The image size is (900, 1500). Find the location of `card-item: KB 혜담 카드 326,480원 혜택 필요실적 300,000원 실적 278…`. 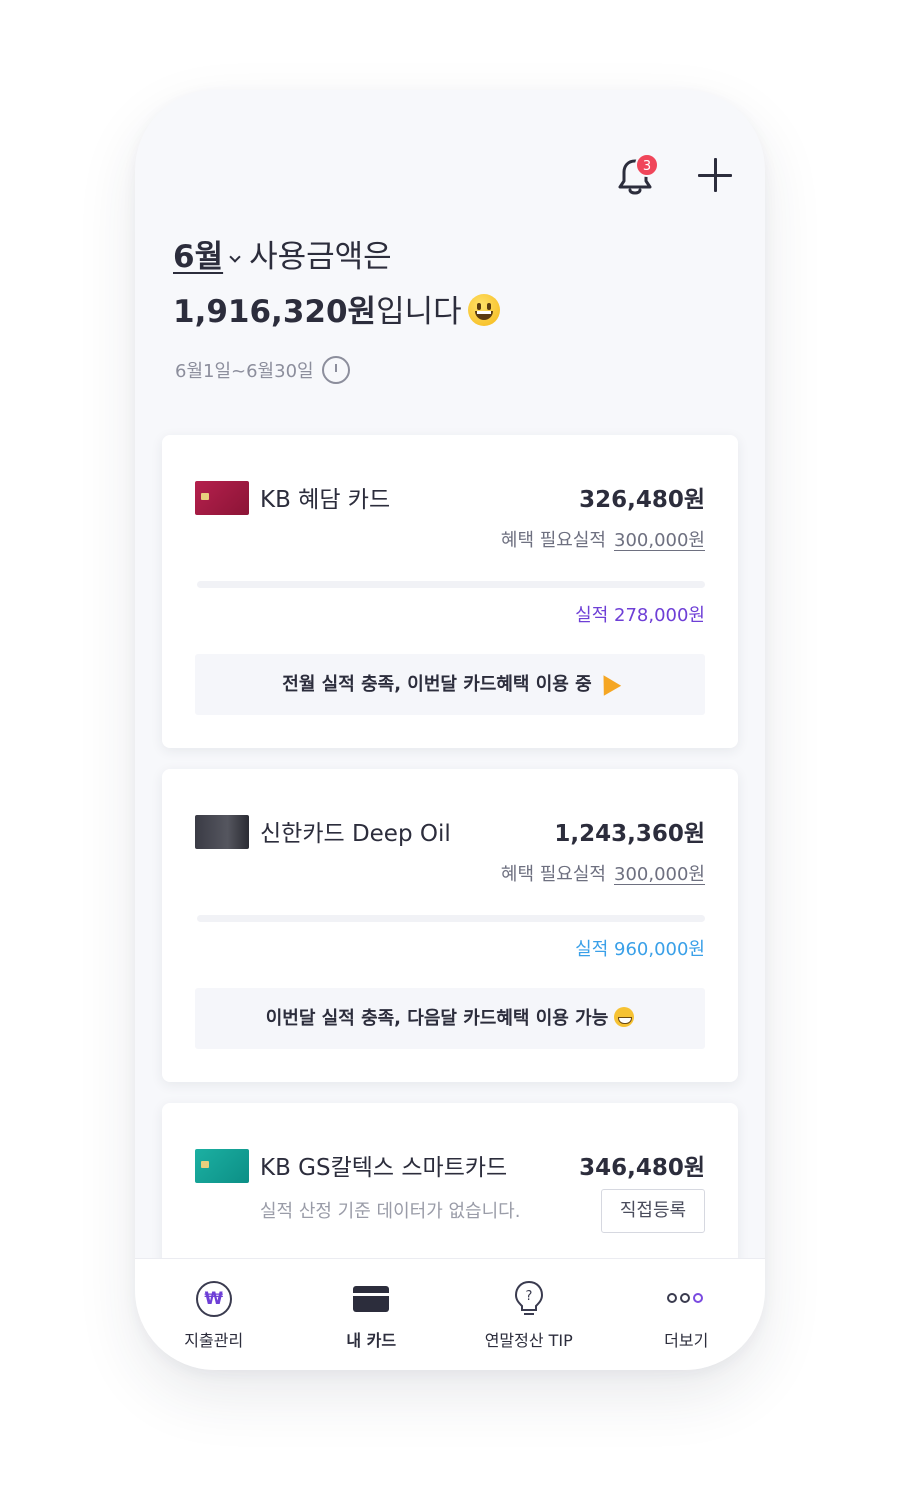

card-item: KB 혜담 카드 326,480원 혜택 필요실적 300,000원 실적 278… is located at coordinates (450, 591).